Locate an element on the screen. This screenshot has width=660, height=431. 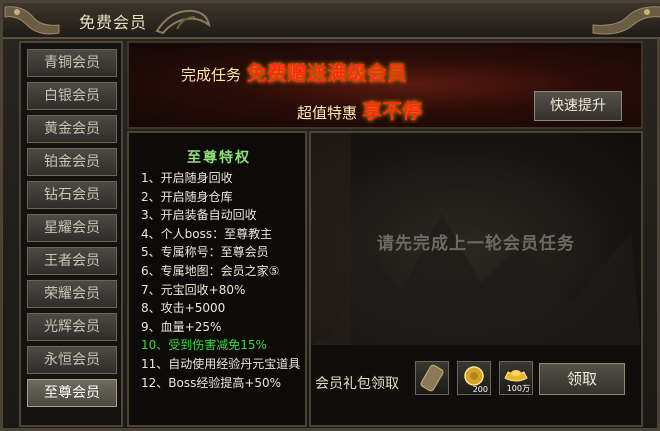
perk-item: 8、攻击+5000 is located at coordinates (183, 308).